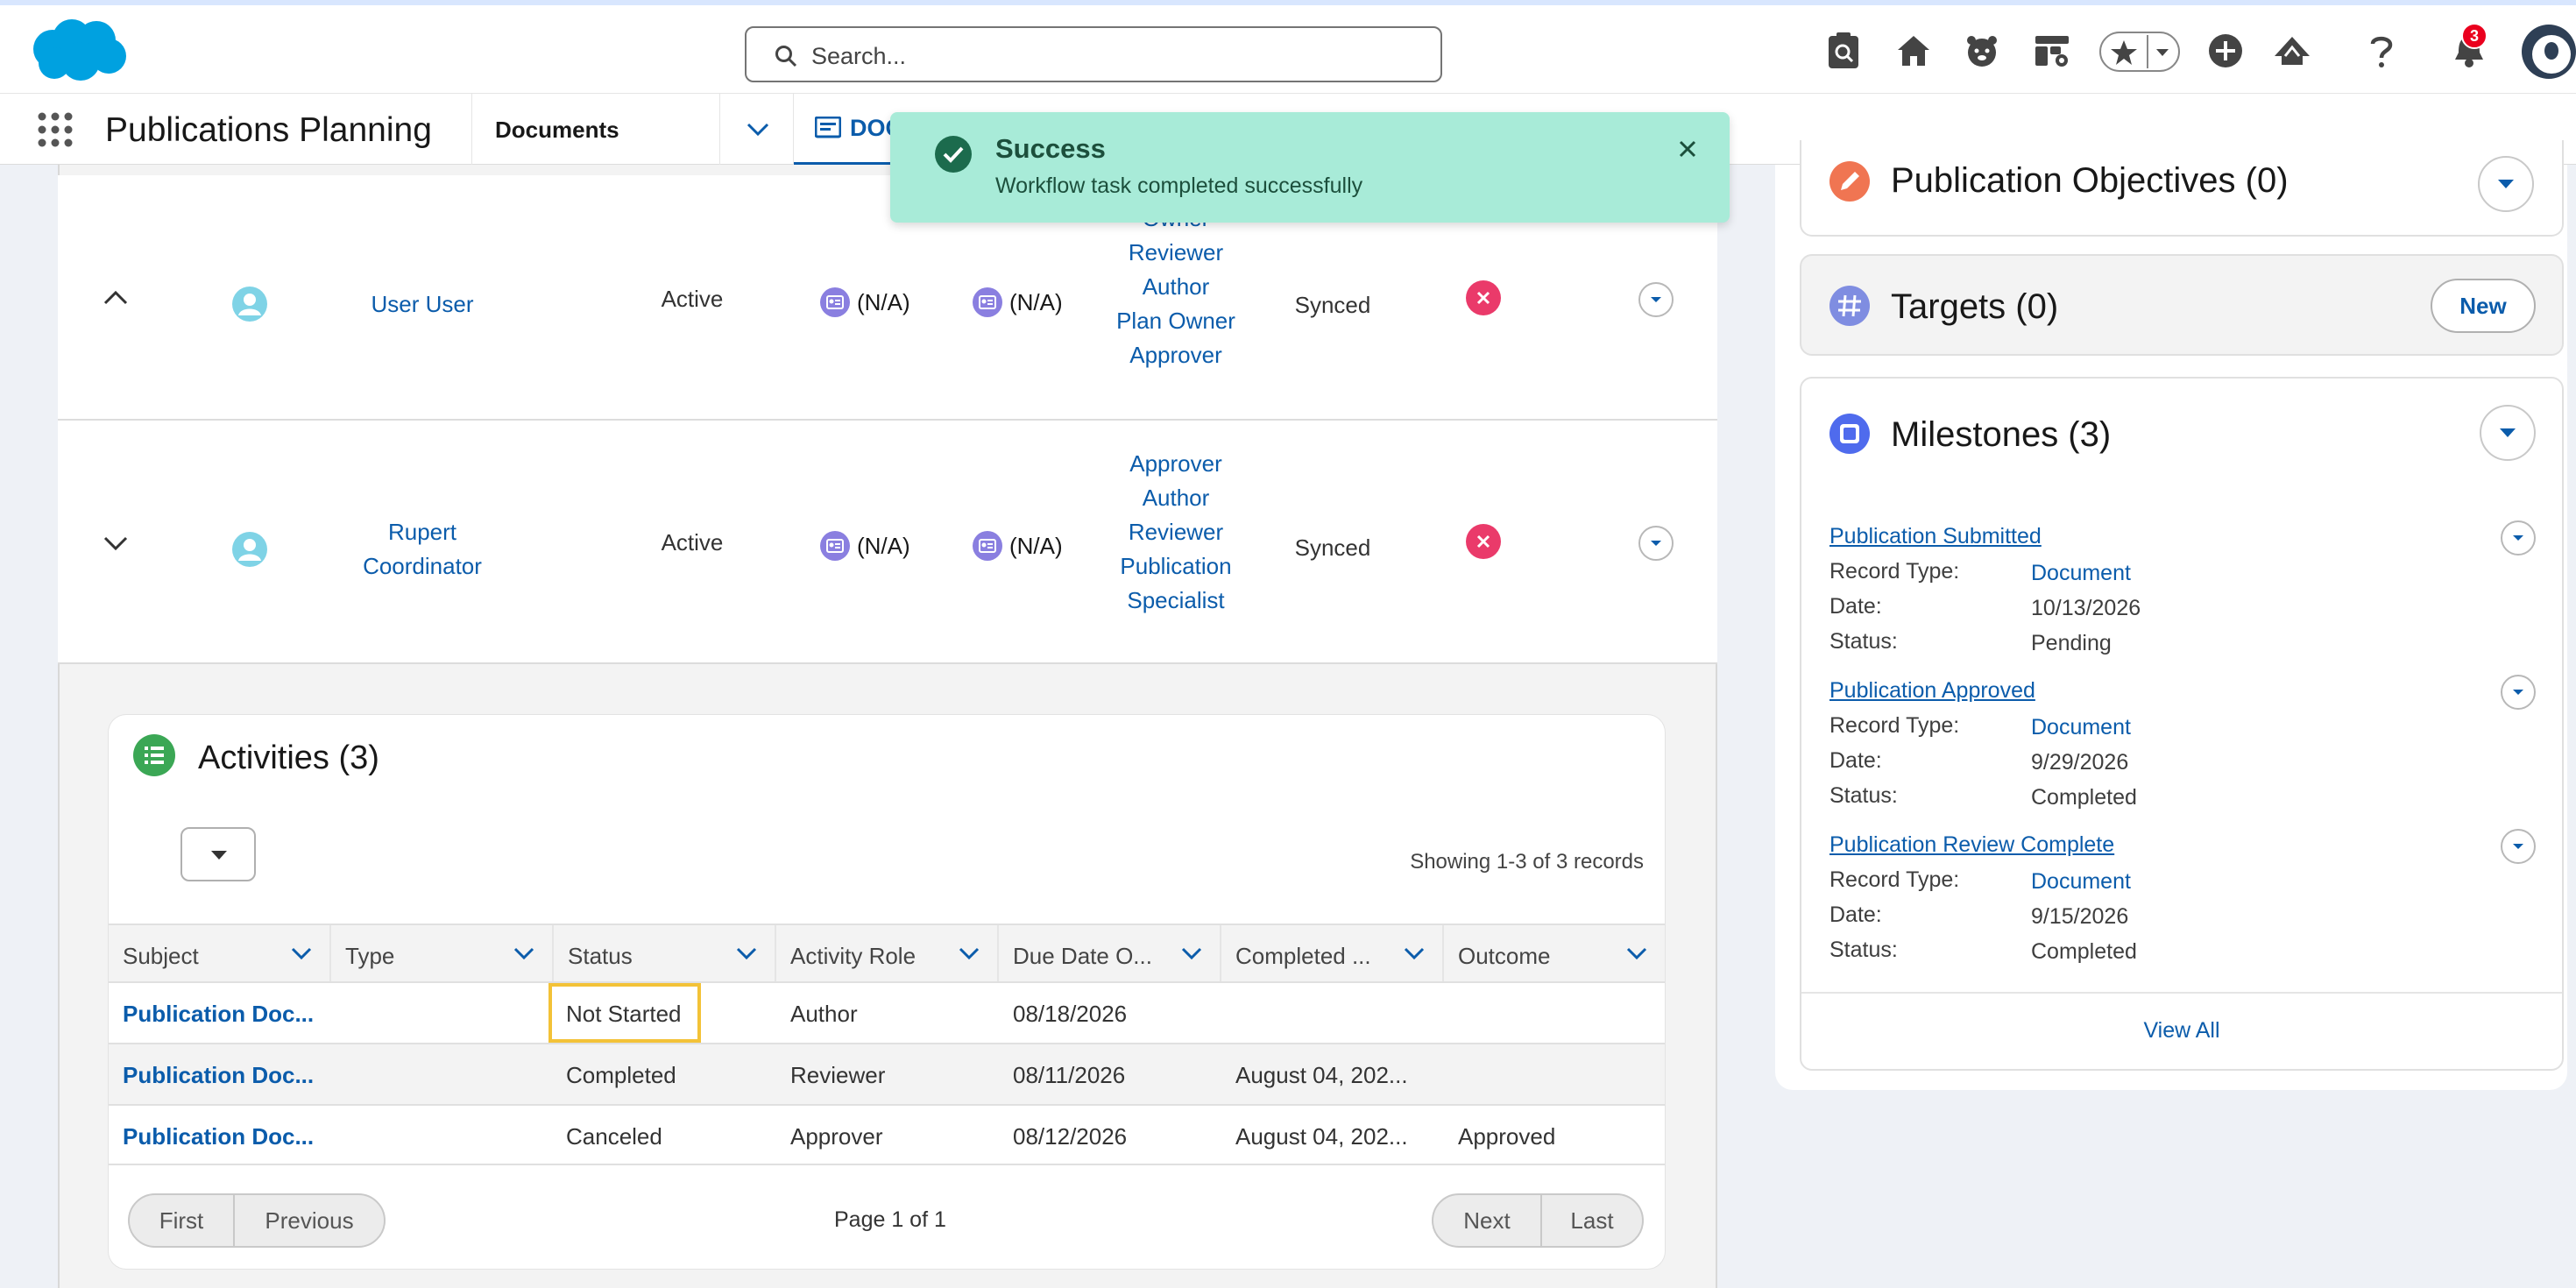 This screenshot has height=1288, width=2576. What do you see at coordinates (1975, 306) in the screenshot?
I see `targets-title: Targets (0)` at bounding box center [1975, 306].